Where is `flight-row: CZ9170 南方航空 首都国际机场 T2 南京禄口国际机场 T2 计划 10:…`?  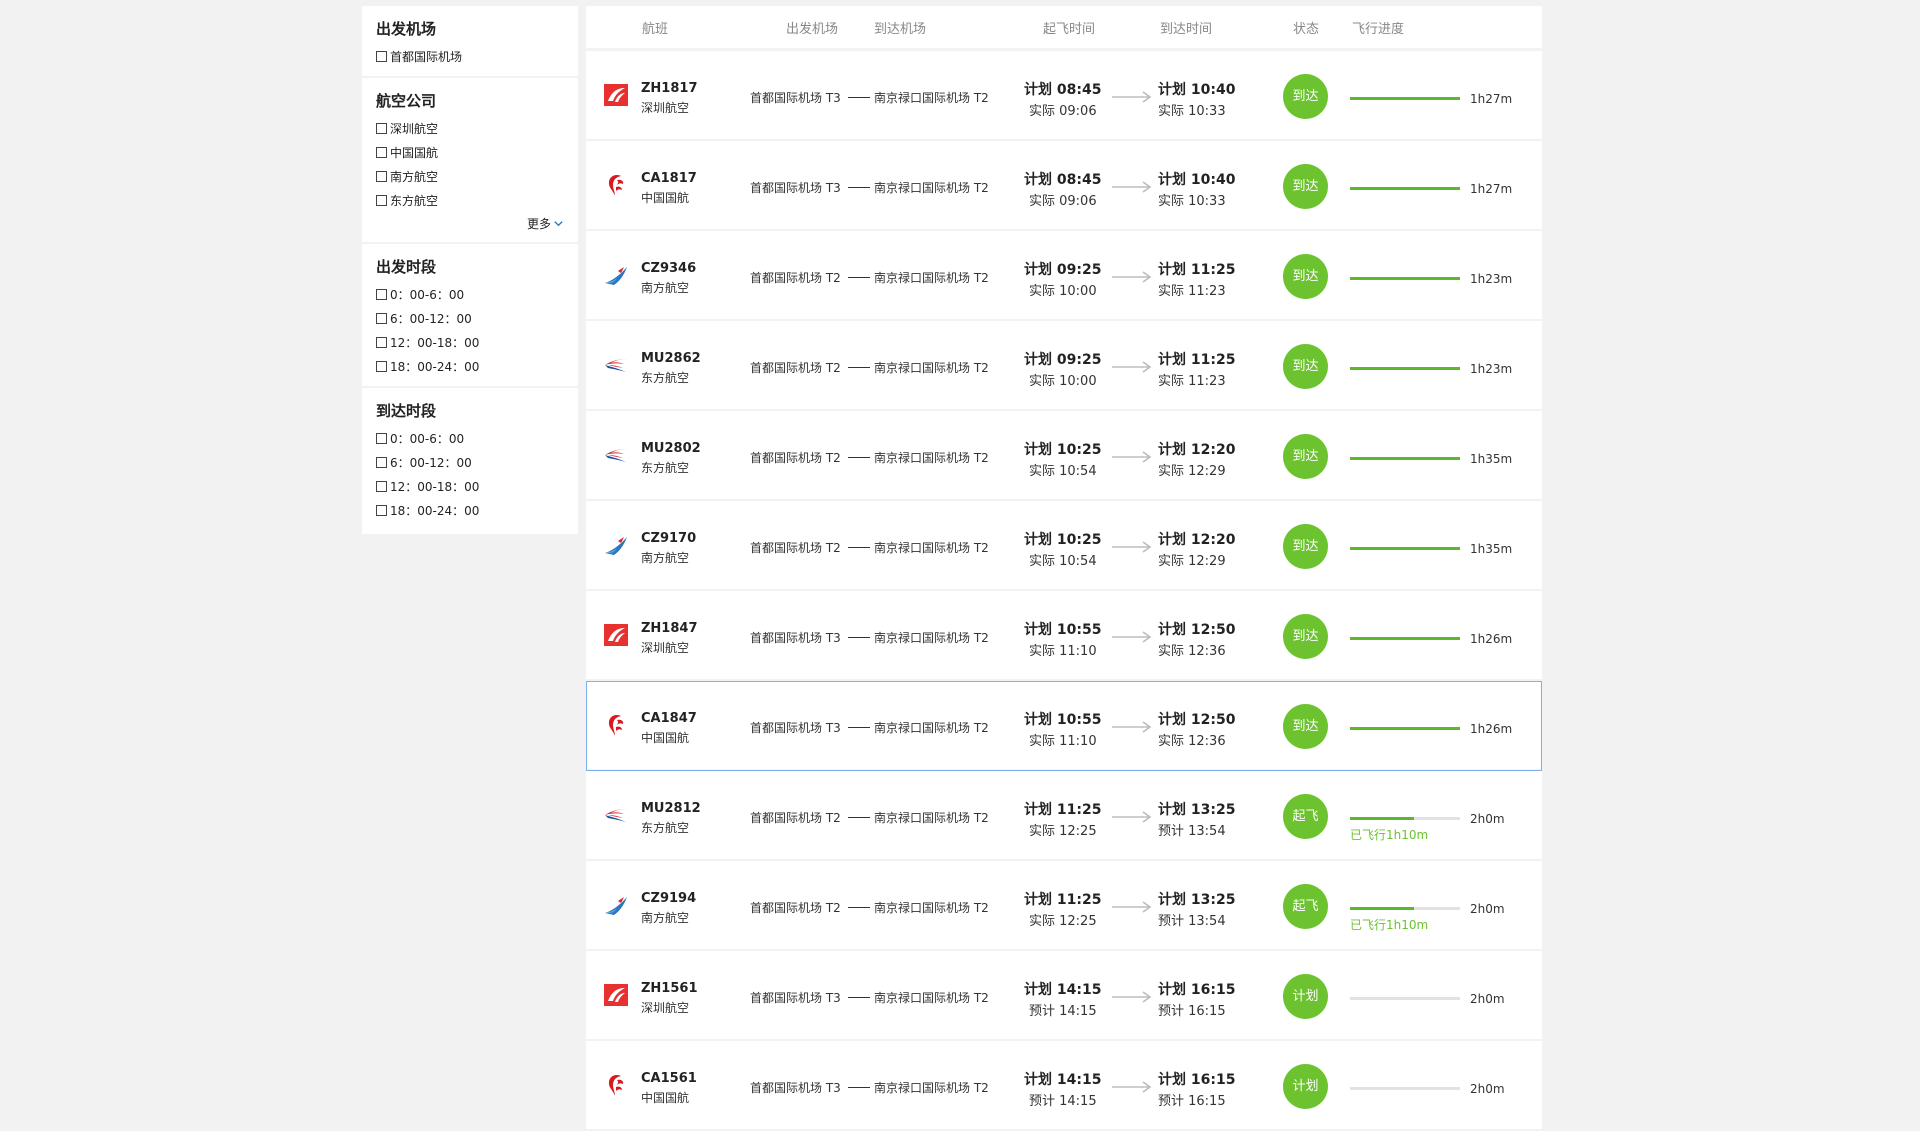
flight-row: CZ9170 南方航空 首都国际机场 T2 南京禄口国际机场 T2 计划 10:… is located at coordinates (1064, 546).